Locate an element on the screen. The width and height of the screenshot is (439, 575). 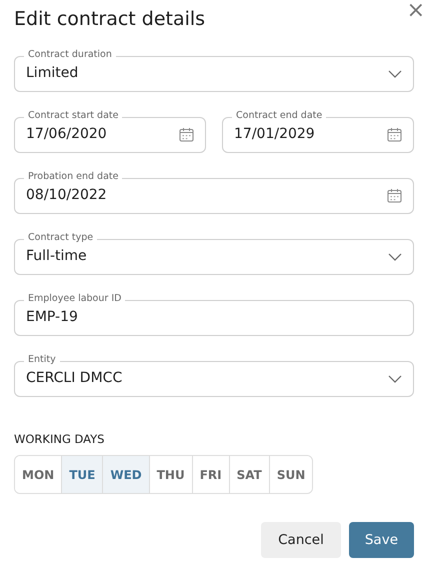
dialog-title: Edit contract details is located at coordinates (110, 19).